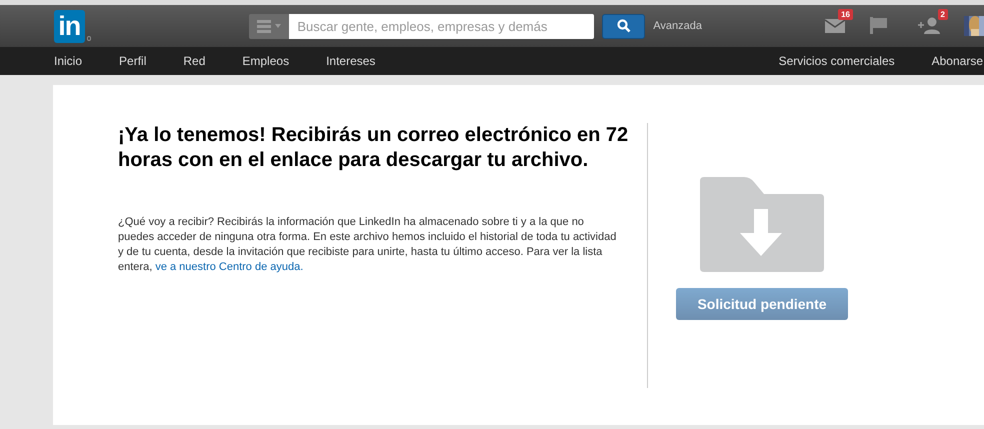 Image resolution: width=984 pixels, height=429 pixels. I want to click on mail-icon, so click(835, 25).